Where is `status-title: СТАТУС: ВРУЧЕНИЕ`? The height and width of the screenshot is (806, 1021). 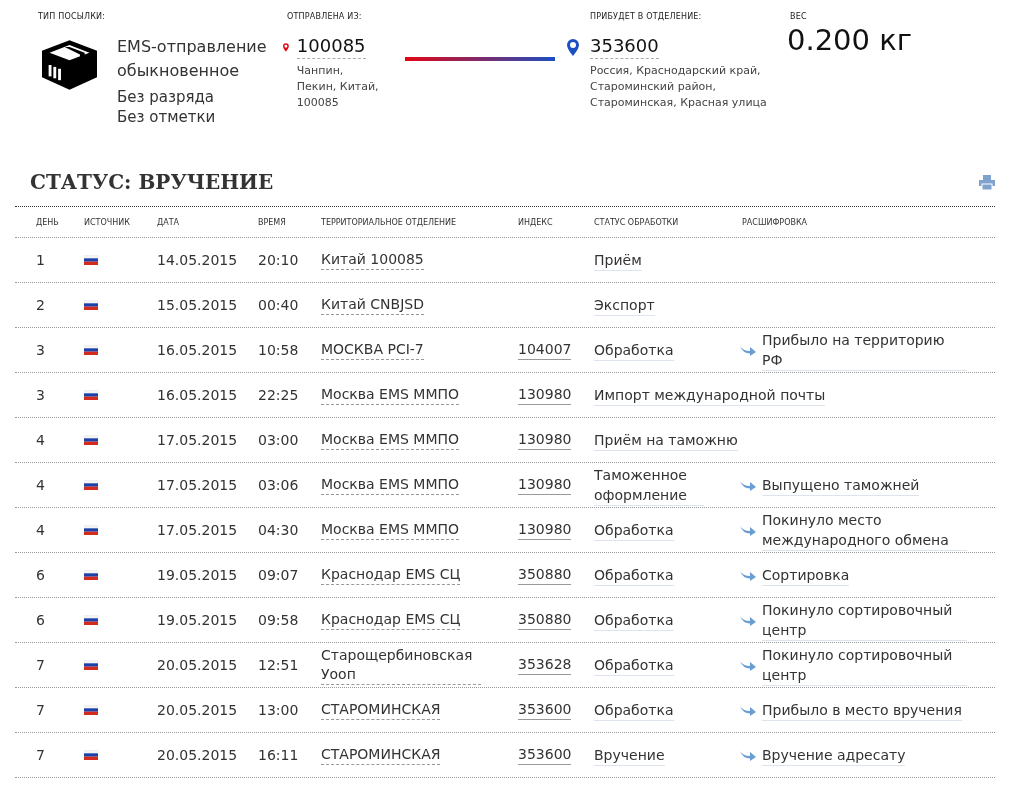
status-title: СТАТУС: ВРУЧЕНИЕ is located at coordinates (152, 182).